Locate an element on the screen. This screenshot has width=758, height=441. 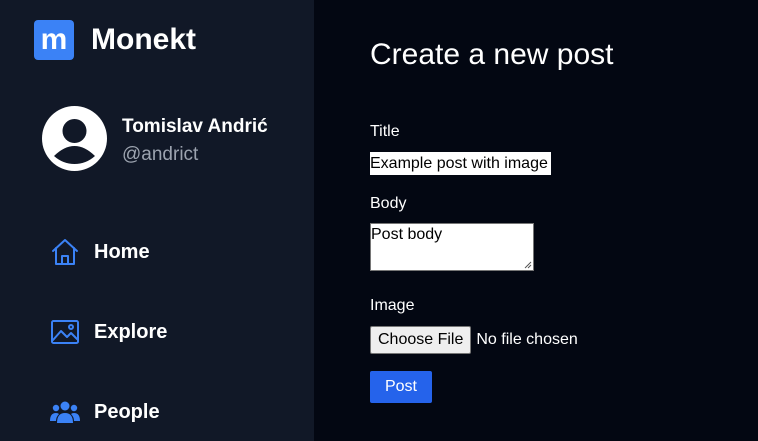
nav-item-people: People is located at coordinates (105, 412).